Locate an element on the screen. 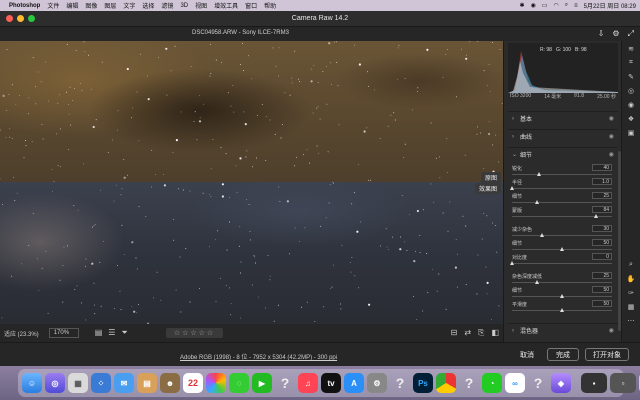  section-detail: ⌄ 细节 ◉ is located at coordinates (563, 154).